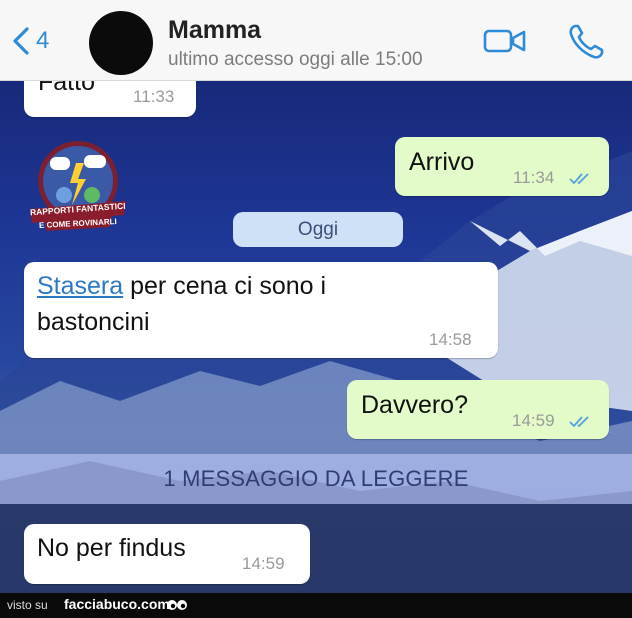 The width and height of the screenshot is (632, 618). Describe the element at coordinates (478, 409) in the screenshot. I see `message-bubble-outgoing: Davvero? 14:59` at that location.